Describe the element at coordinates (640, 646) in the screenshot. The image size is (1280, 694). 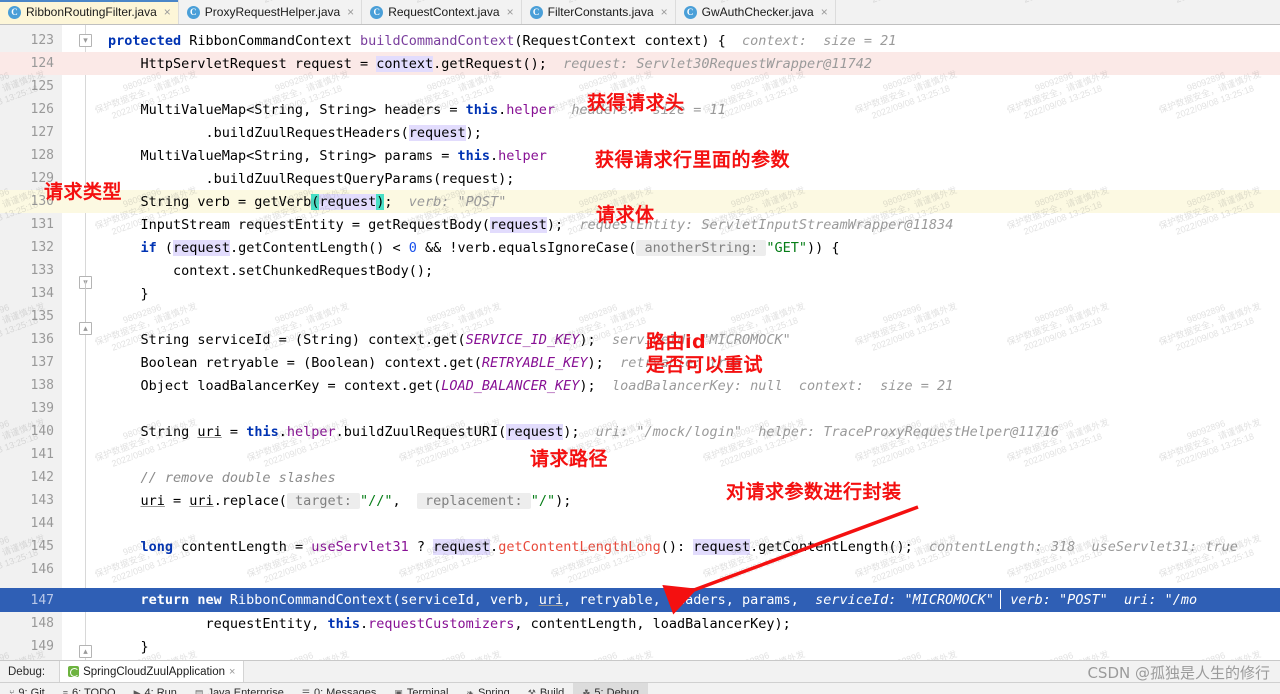
I see `code-line-149: 149 }` at that location.